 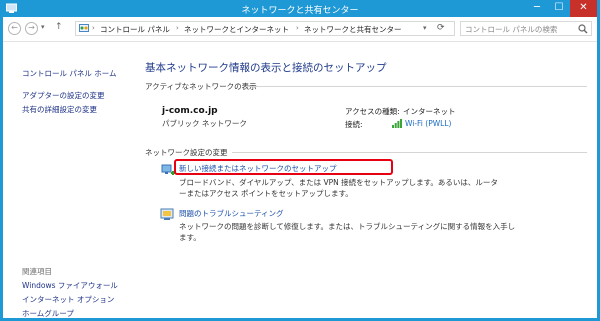 What do you see at coordinates (354, 124) in the screenshot?
I see `connection-label: 接続:` at bounding box center [354, 124].